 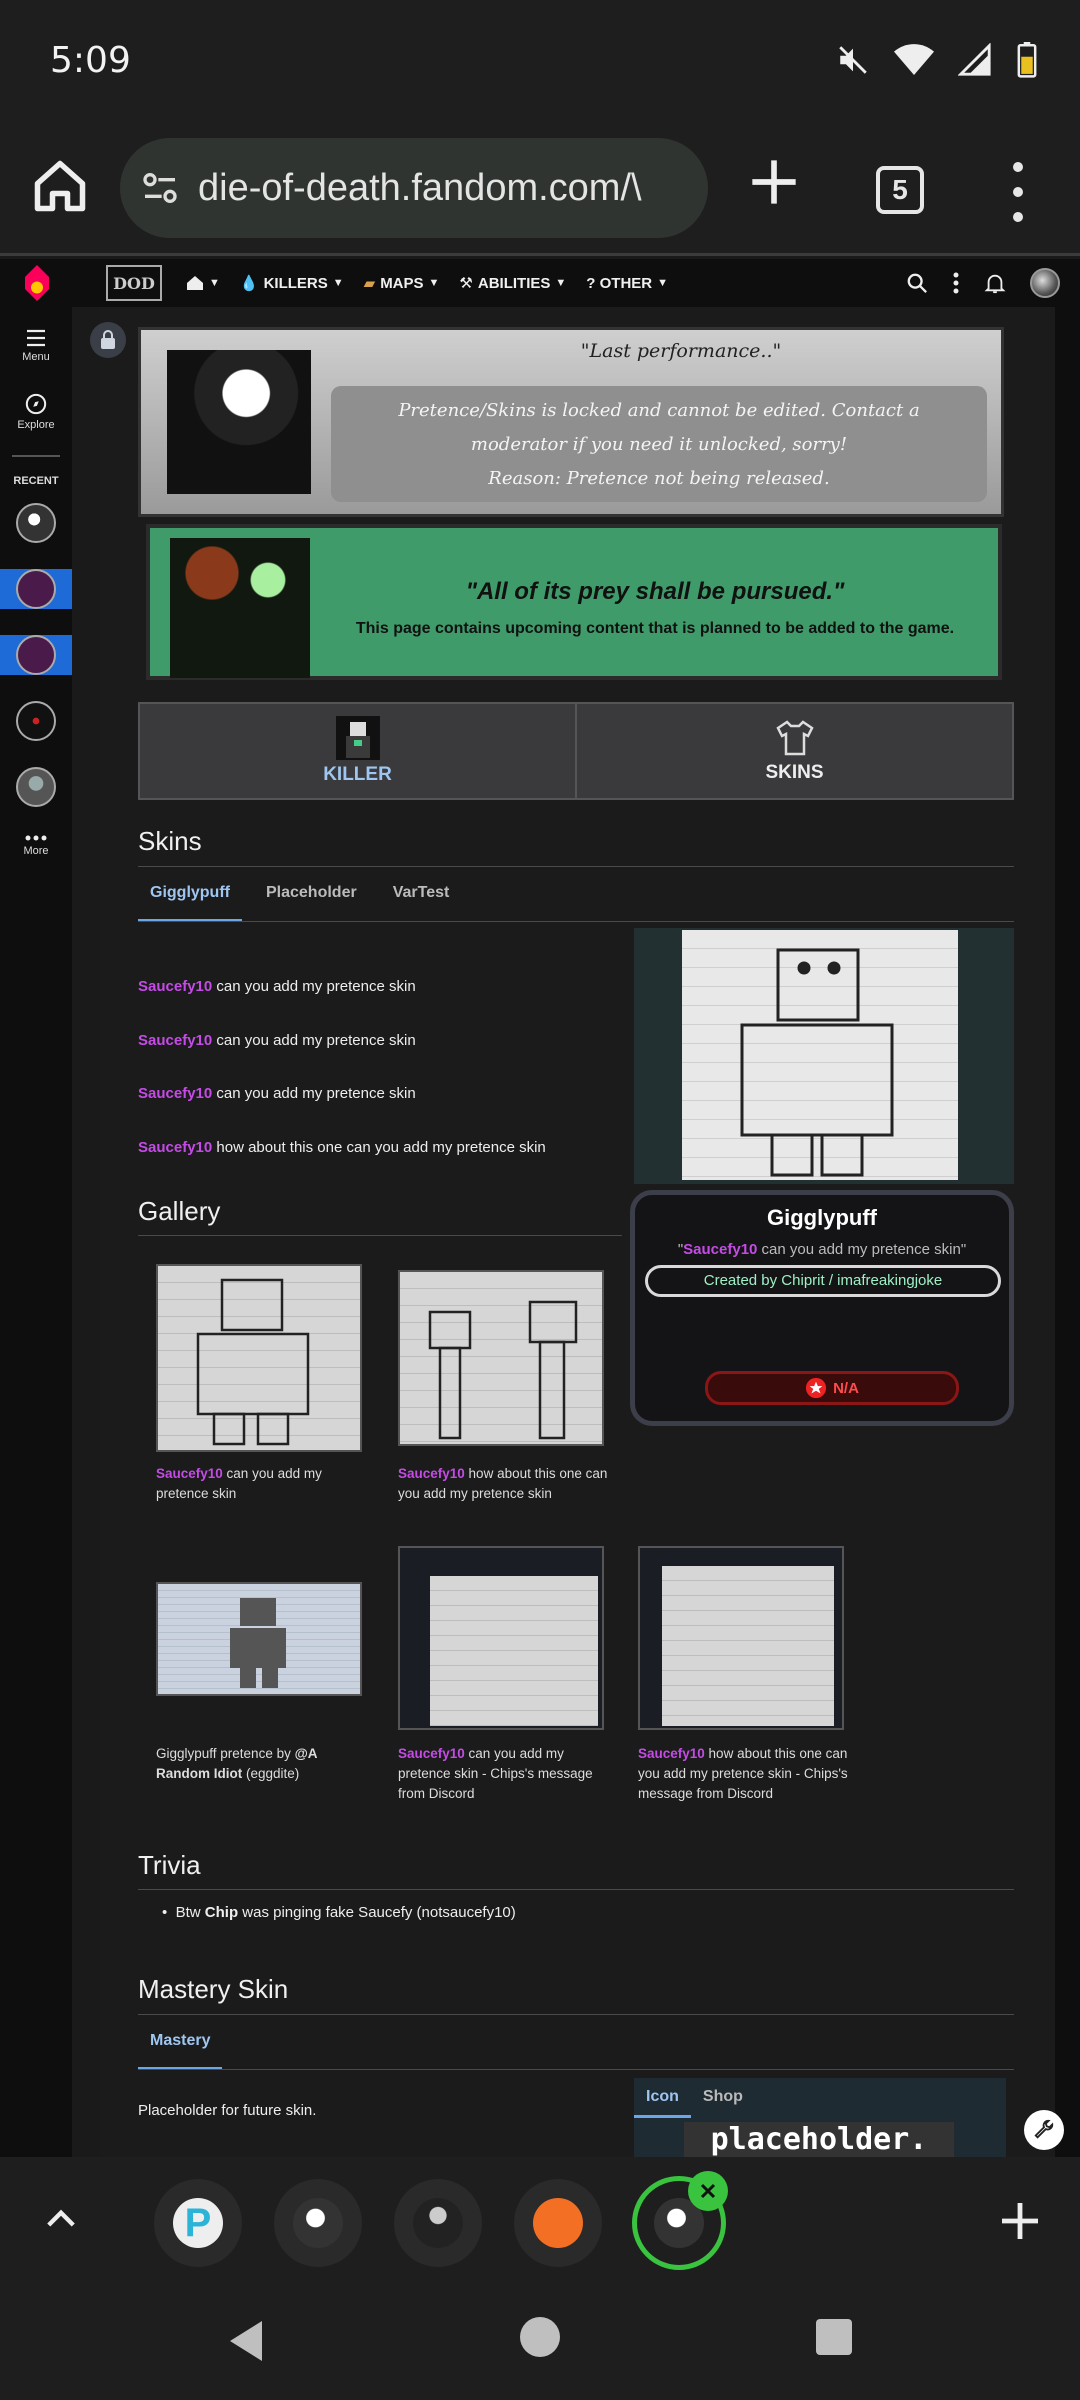 What do you see at coordinates (190, 899) in the screenshot?
I see `subtab-gigglypuff: Gigglypuff` at bounding box center [190, 899].